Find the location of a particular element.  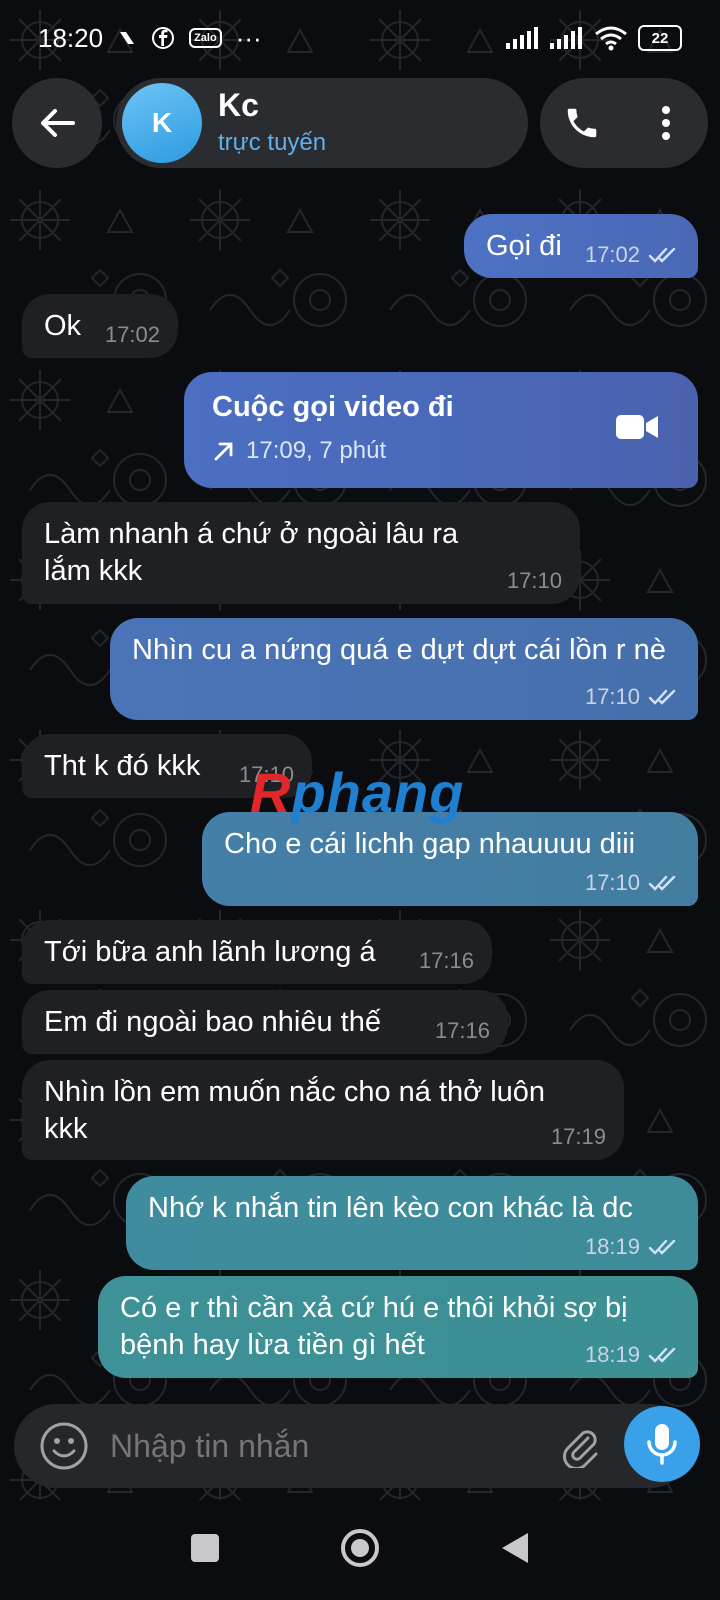

avatar: K is located at coordinates (162, 123).